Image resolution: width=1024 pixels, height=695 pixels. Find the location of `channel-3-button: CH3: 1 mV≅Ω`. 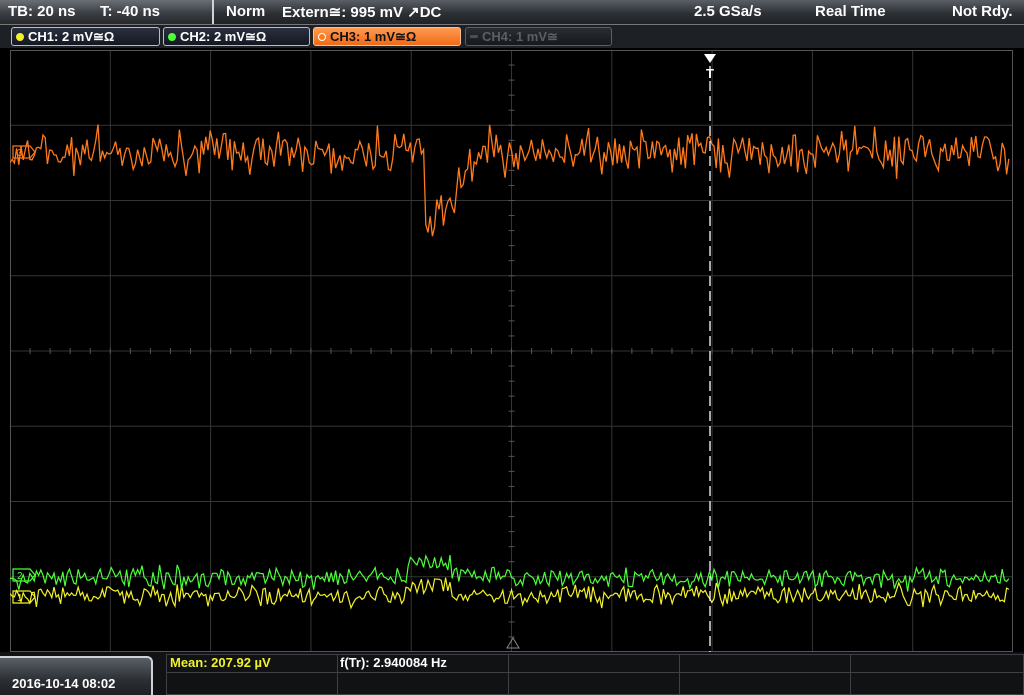

channel-3-button: CH3: 1 mV≅Ω is located at coordinates (387, 36).